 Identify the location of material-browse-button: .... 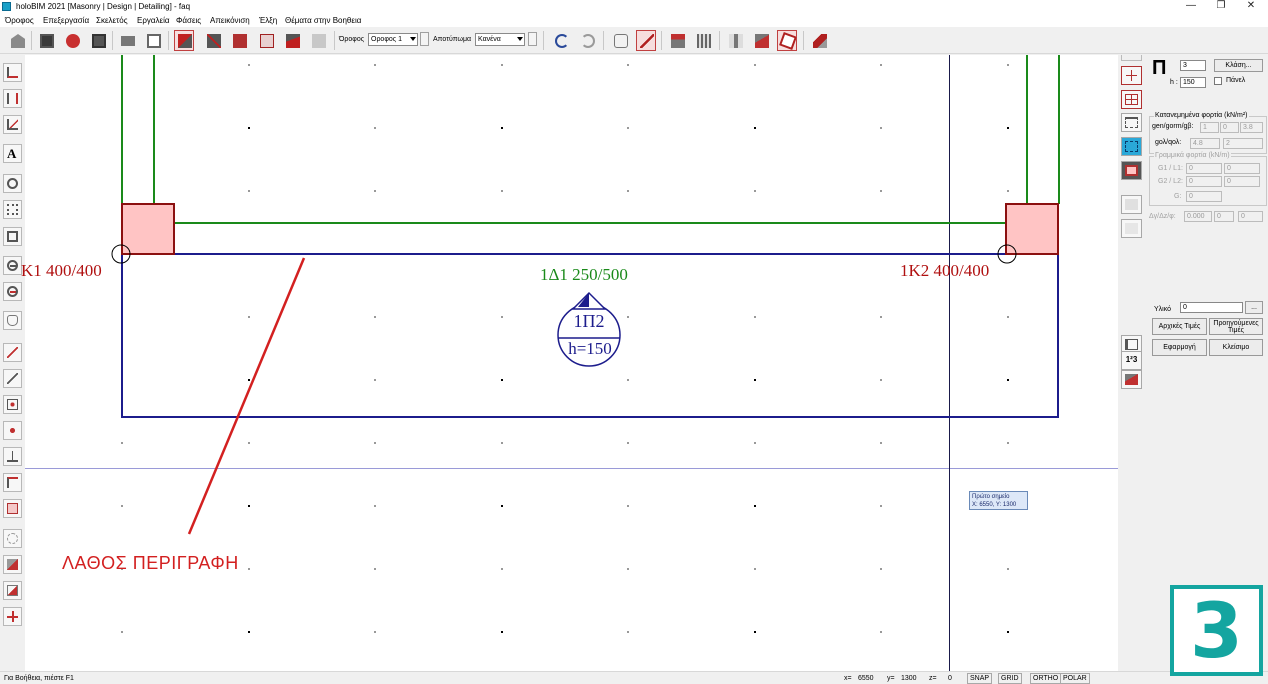
(1254, 307).